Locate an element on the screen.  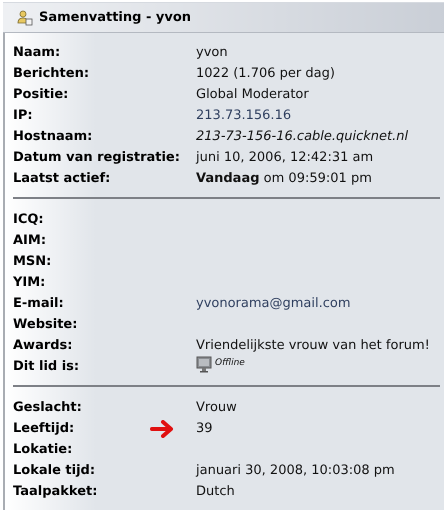
field-label: Positie: is located at coordinates (41, 94).